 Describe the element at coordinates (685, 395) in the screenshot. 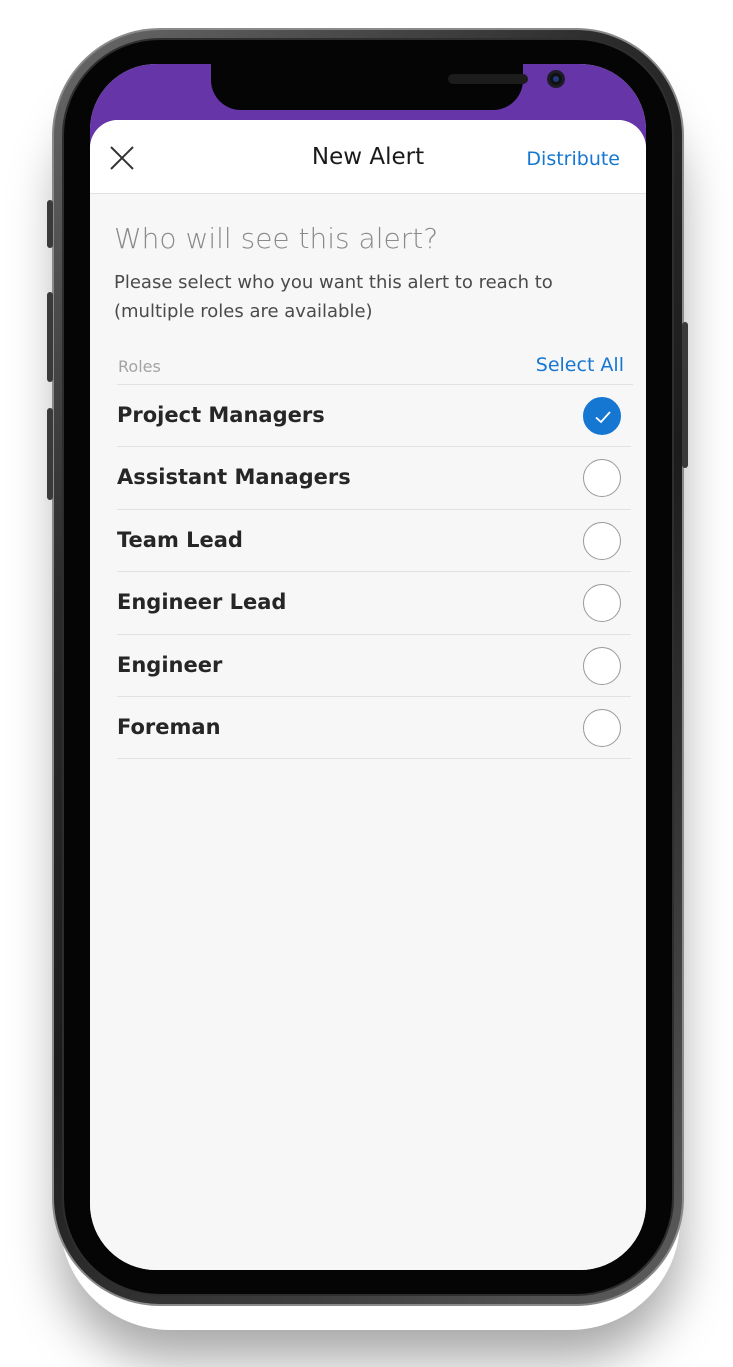

I see `power-button` at that location.